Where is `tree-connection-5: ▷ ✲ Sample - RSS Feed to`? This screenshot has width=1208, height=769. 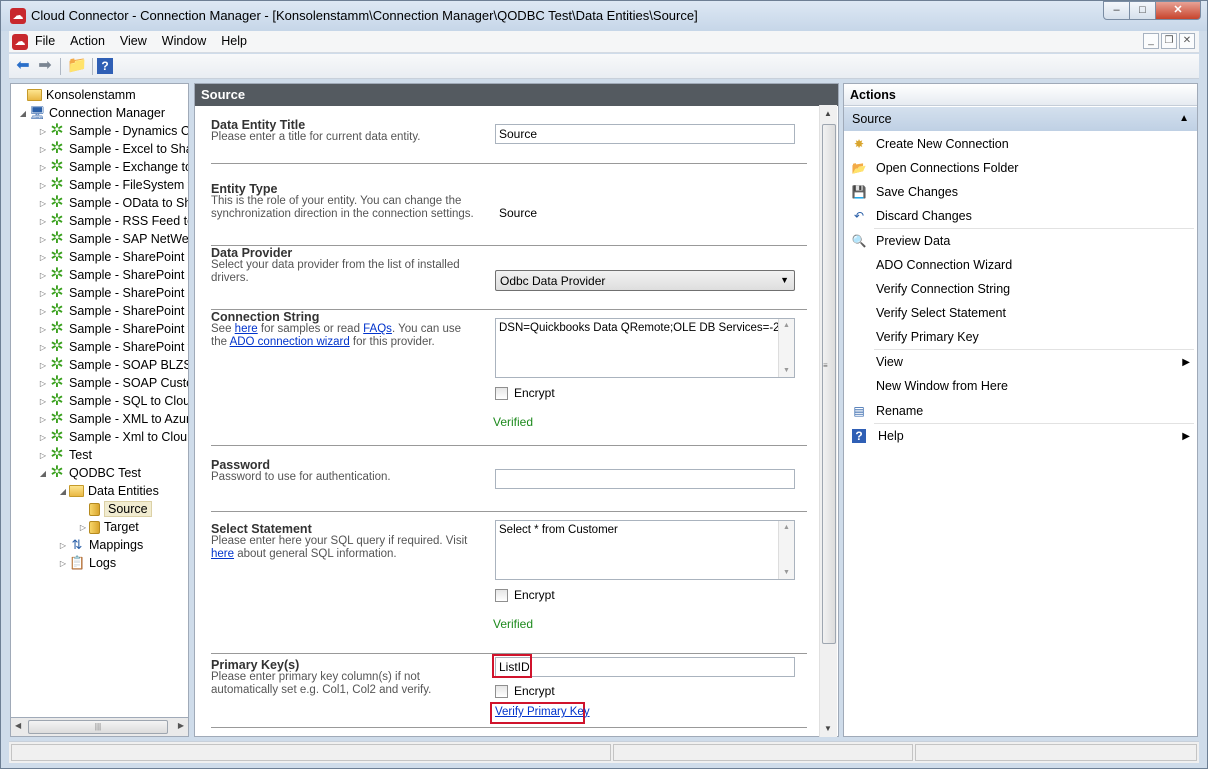 tree-connection-5: ▷ ✲ Sample - RSS Feed to is located at coordinates (112, 221).